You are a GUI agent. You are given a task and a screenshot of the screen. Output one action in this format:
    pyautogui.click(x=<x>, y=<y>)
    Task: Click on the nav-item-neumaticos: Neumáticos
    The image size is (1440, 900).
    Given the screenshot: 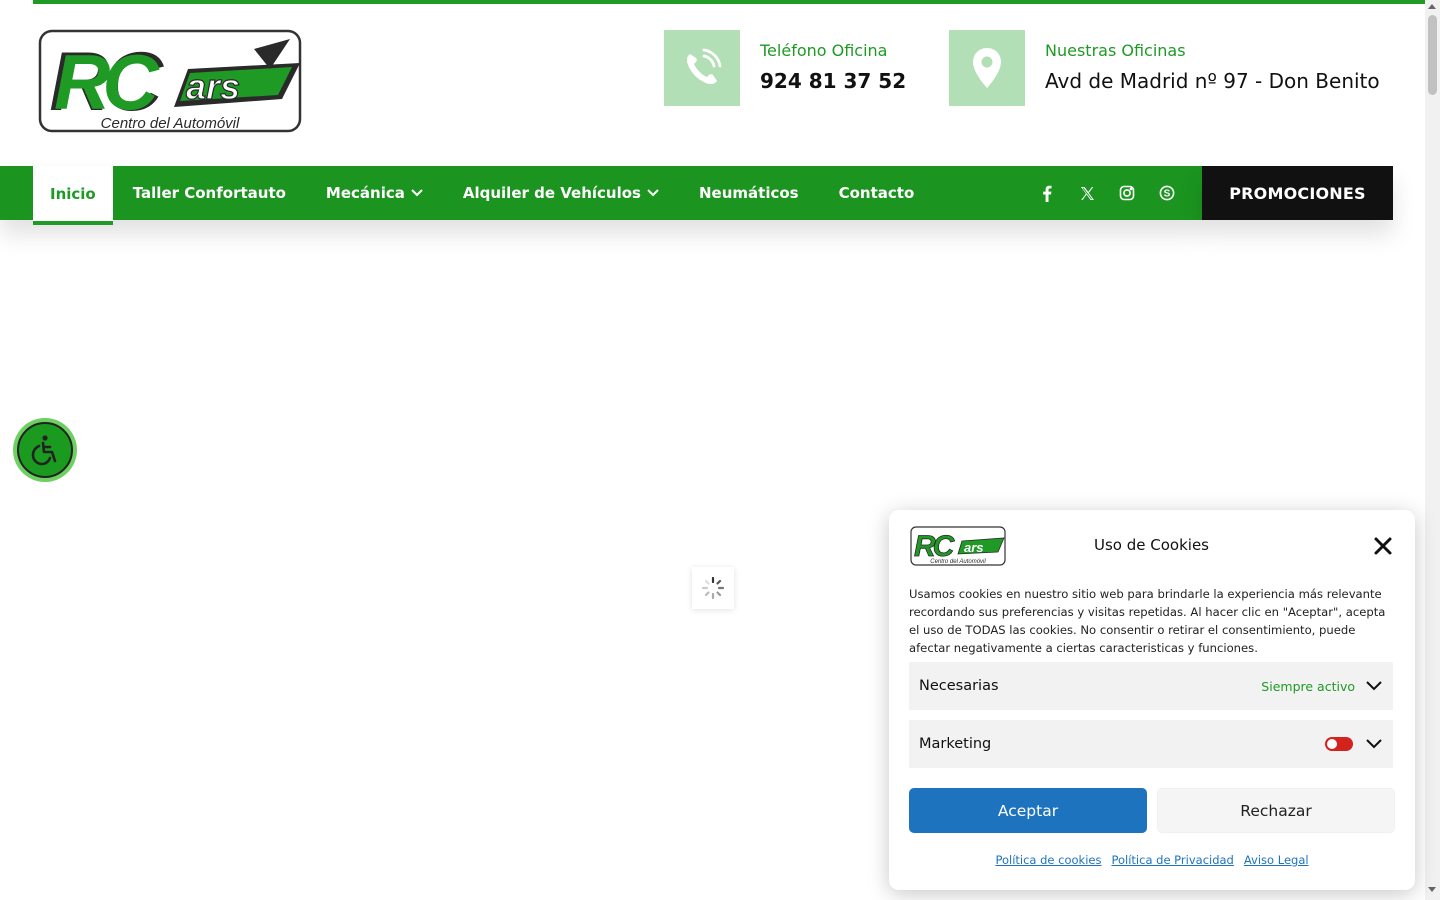 What is the action you would take?
    pyautogui.click(x=749, y=193)
    